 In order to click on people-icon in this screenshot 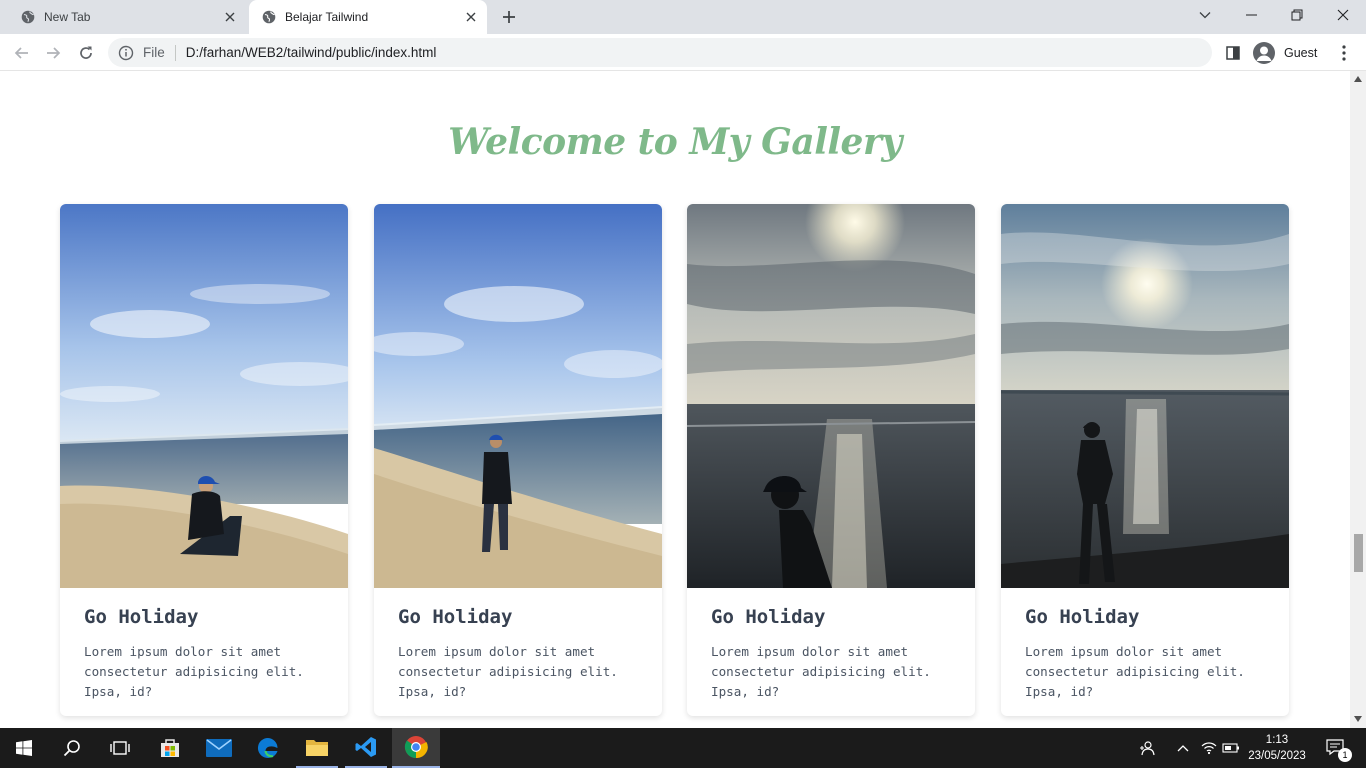, I will do `click(1147, 748)`.